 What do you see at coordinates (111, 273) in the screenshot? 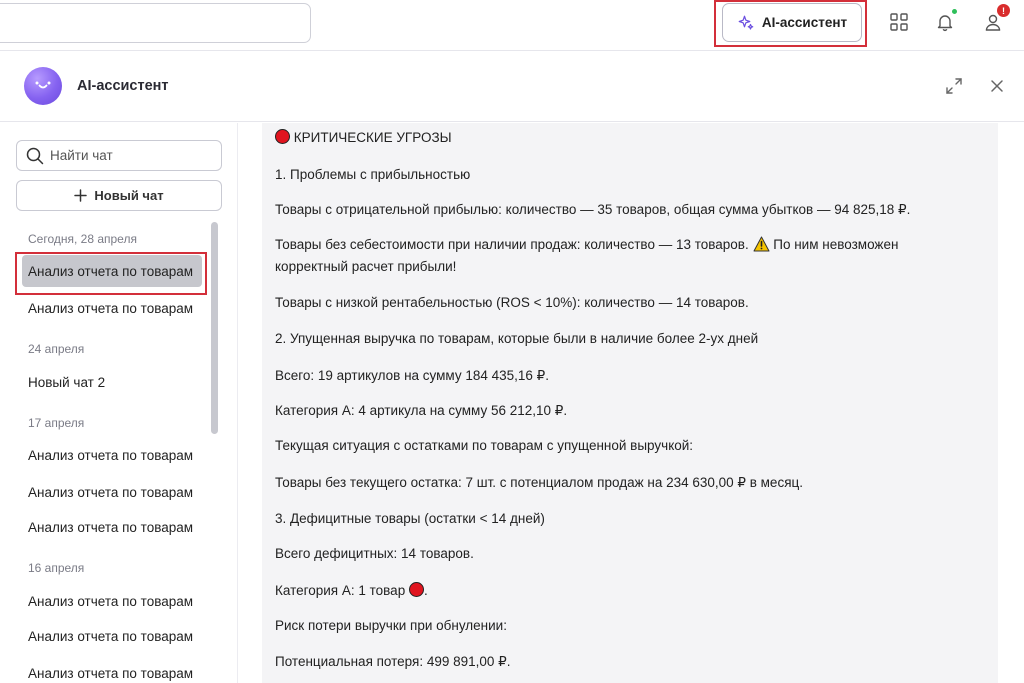
I see `active-chat-highlight` at bounding box center [111, 273].